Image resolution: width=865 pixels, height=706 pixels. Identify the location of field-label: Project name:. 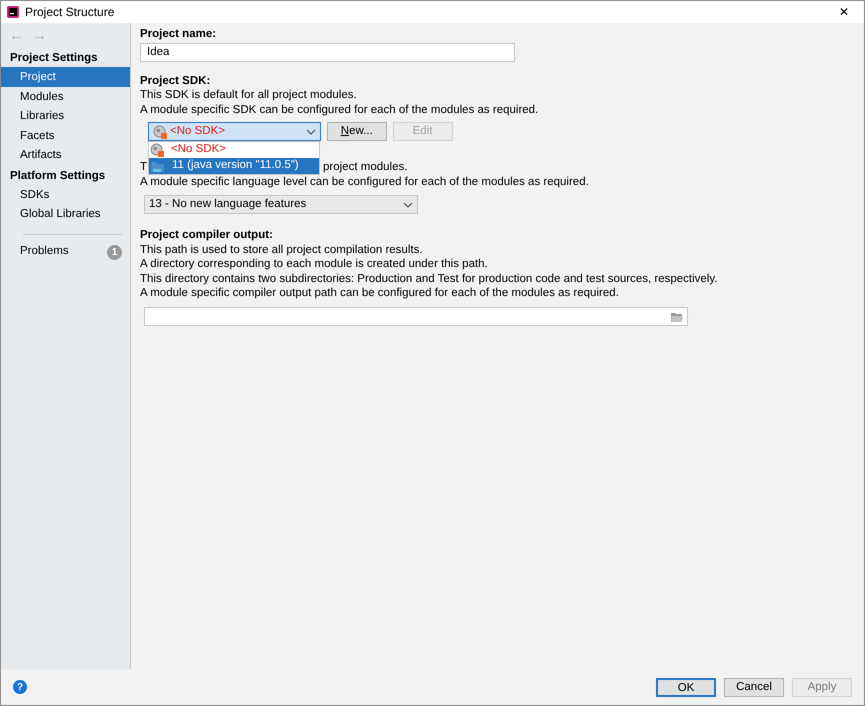
(179, 34).